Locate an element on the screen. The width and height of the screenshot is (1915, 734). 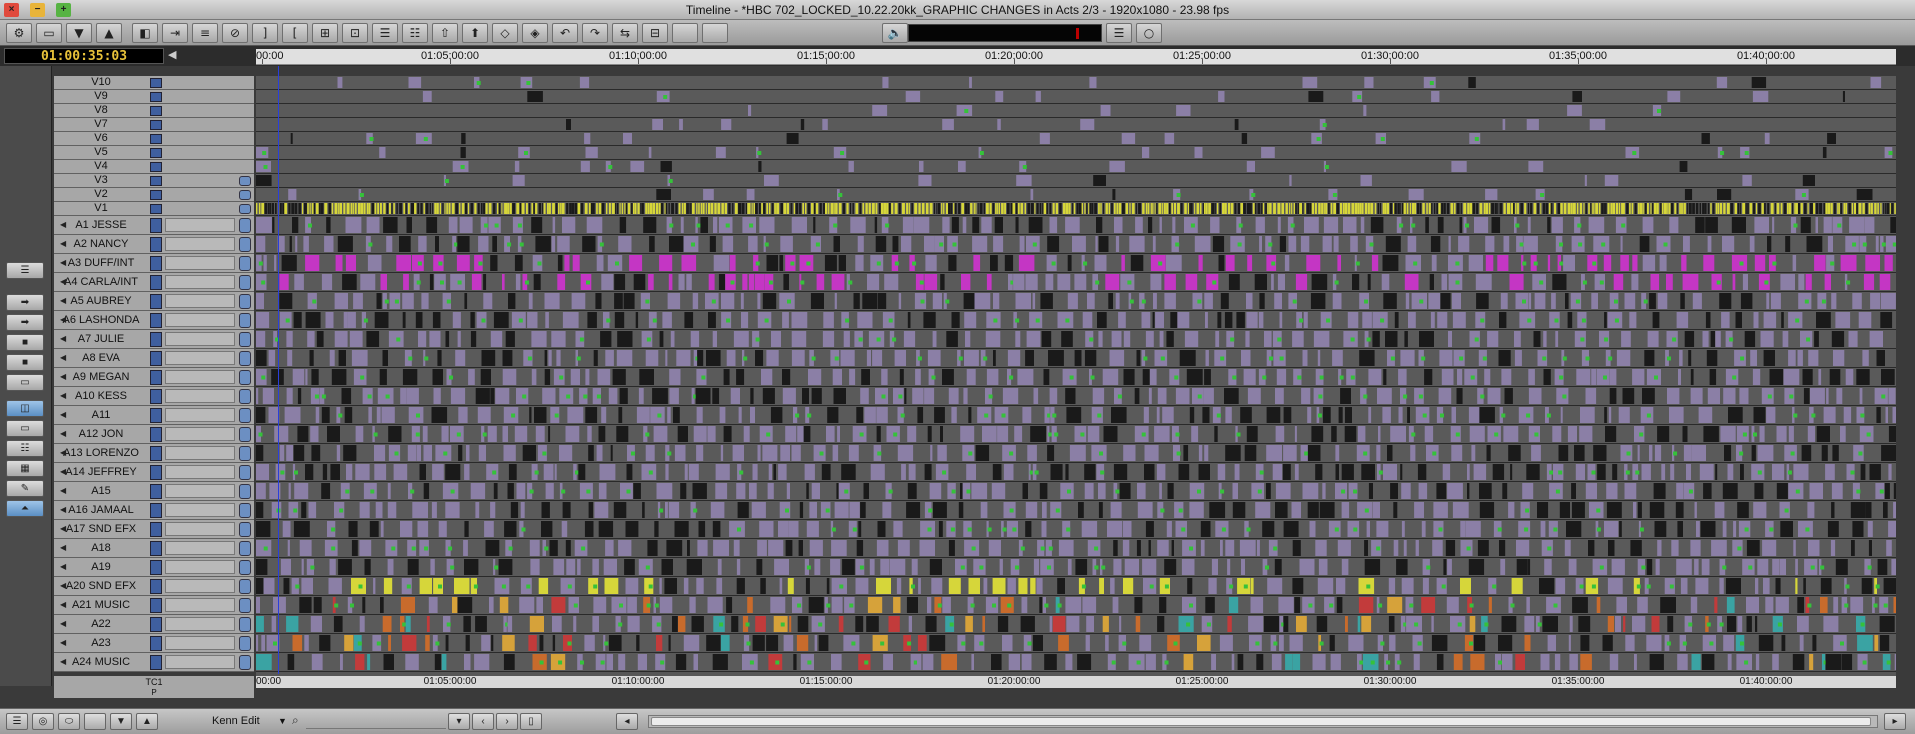
track-header-row: A5 AUBREY ◀ is located at coordinates (154, 301).